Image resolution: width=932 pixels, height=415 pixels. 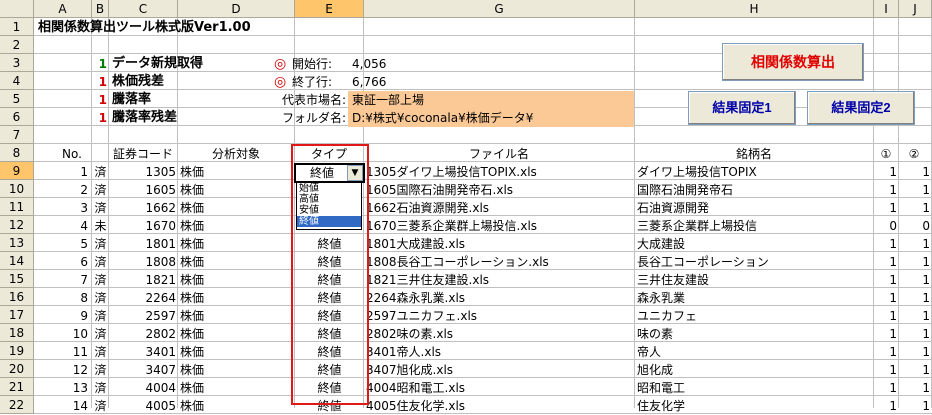 I want to click on cell-name: 帝人, so click(x=754, y=352).